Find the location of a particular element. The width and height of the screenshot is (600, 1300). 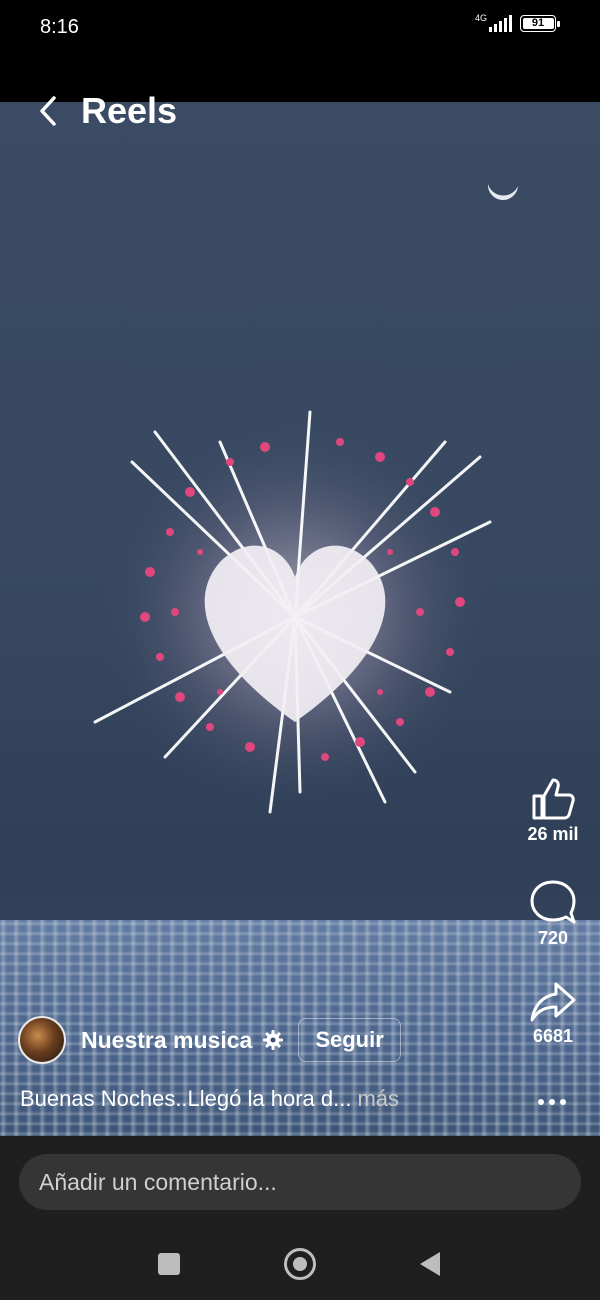

share-arrow-icon is located at coordinates (553, 1002).